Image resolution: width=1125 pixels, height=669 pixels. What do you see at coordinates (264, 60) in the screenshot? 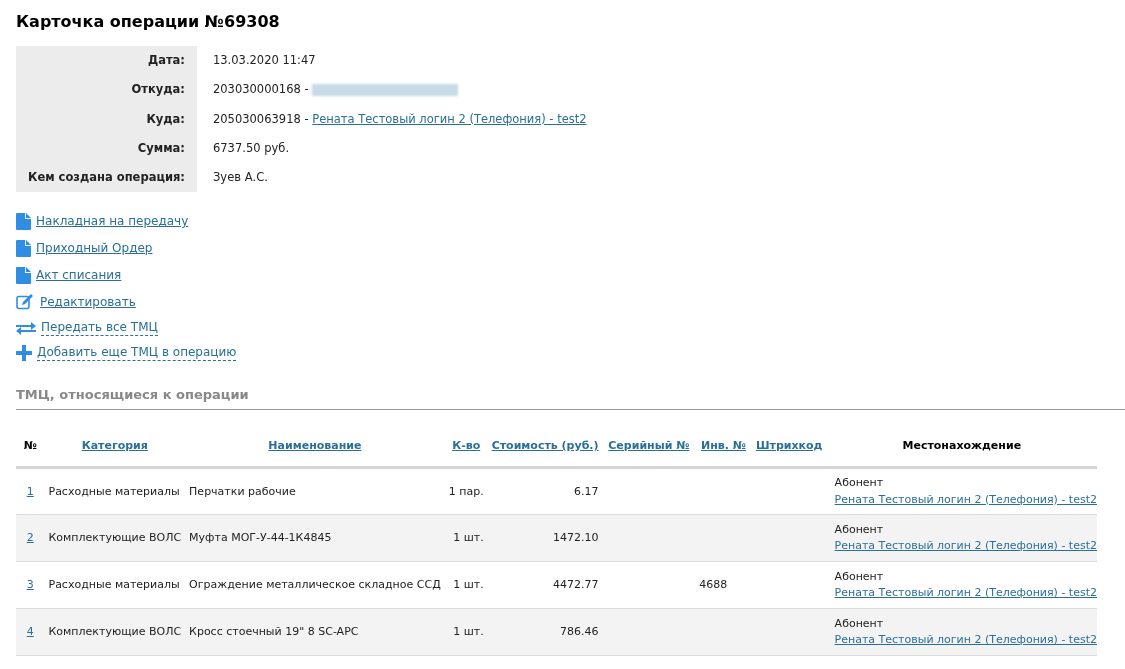
I see `field-value: 13.03.2020 11:47` at bounding box center [264, 60].